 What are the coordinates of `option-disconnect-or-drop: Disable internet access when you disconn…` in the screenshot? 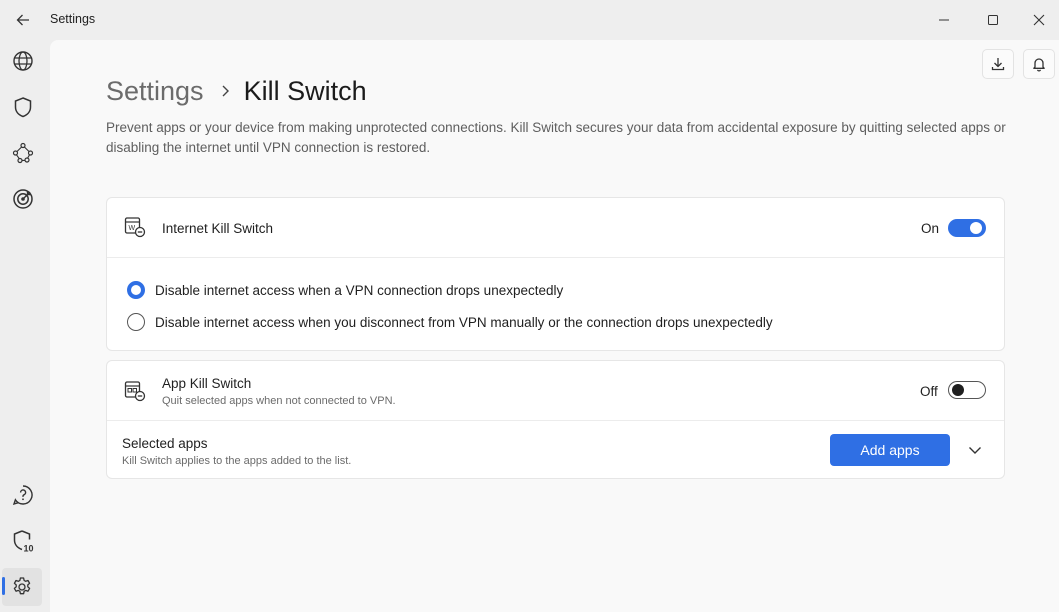 It's located at (450, 322).